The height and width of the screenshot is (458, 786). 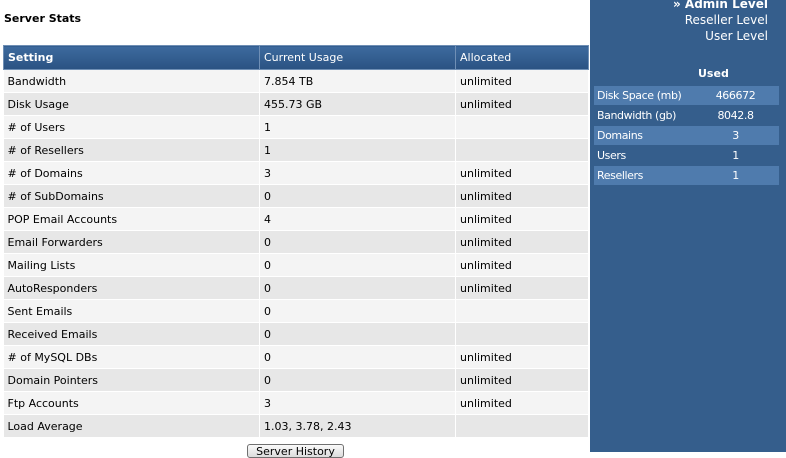 What do you see at coordinates (357, 57) in the screenshot?
I see `column-header-current-usage: Current Usage` at bounding box center [357, 57].